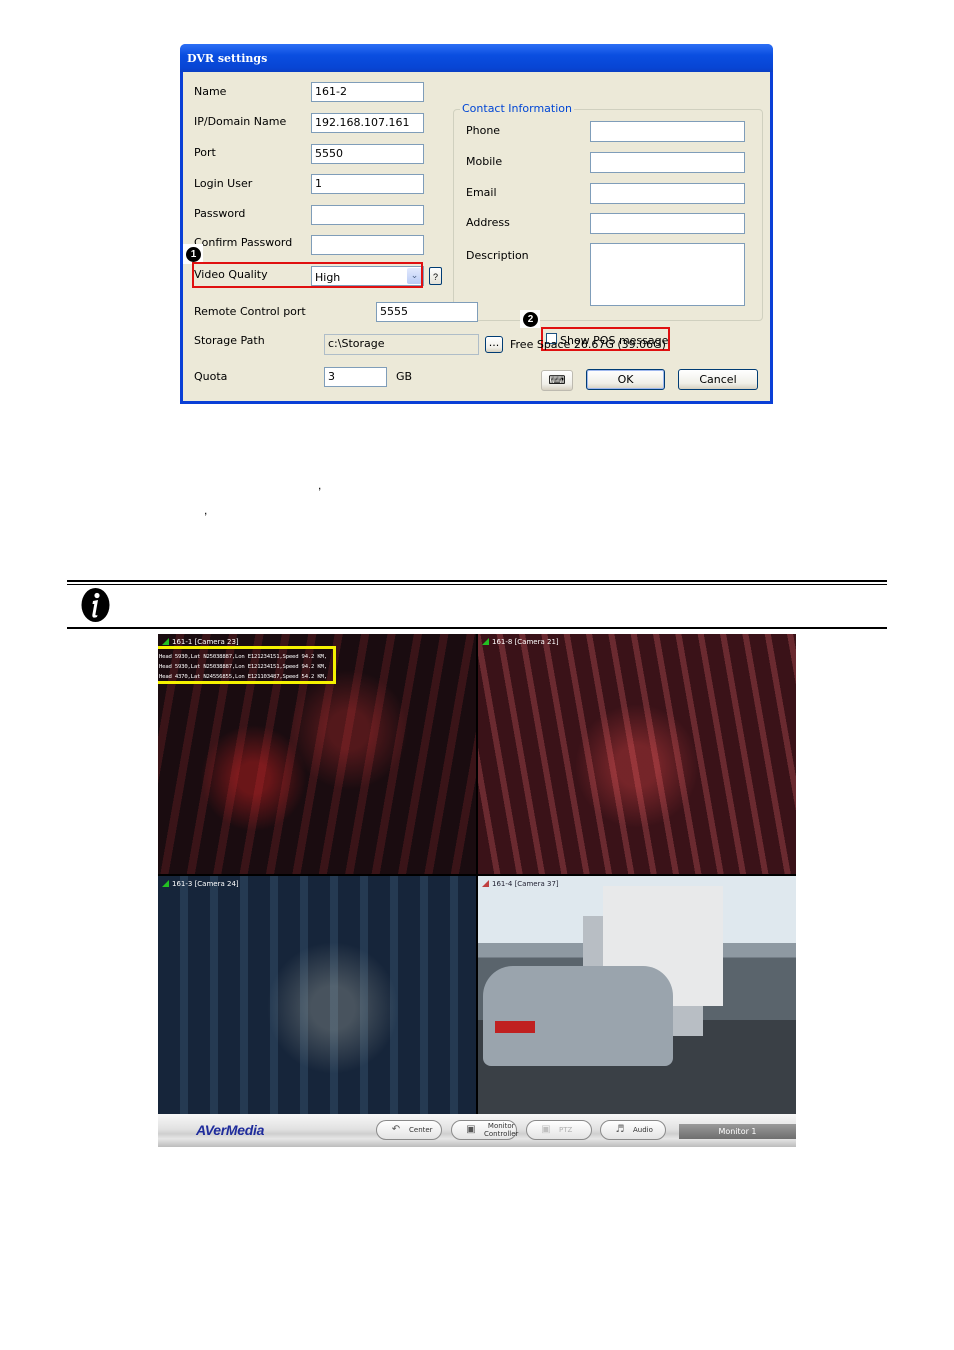  What do you see at coordinates (220, 213) in the screenshot?
I see `password-label: Password` at bounding box center [220, 213].